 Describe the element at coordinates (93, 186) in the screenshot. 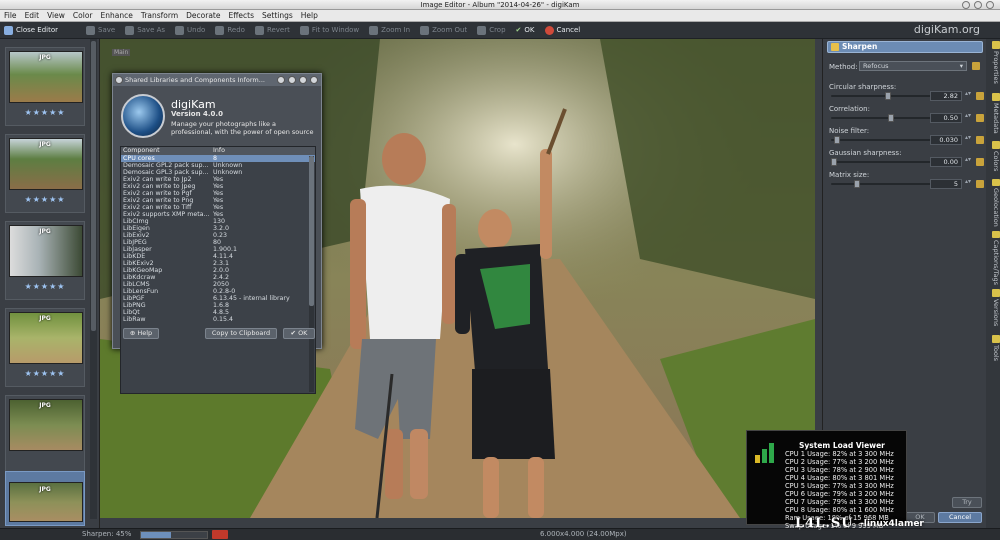

I see `scrollbar-handle` at that location.